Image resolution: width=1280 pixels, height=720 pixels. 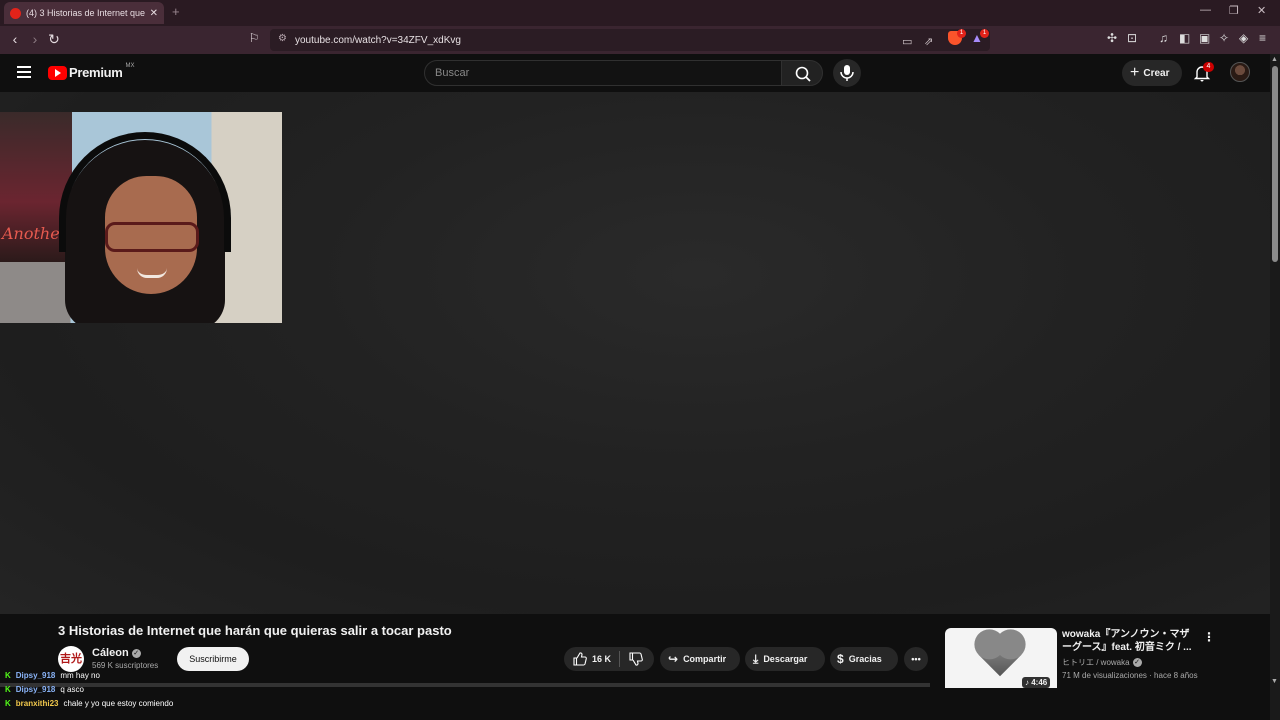 What do you see at coordinates (1135, 72) in the screenshot?
I see `plus-icon: +` at bounding box center [1135, 72].